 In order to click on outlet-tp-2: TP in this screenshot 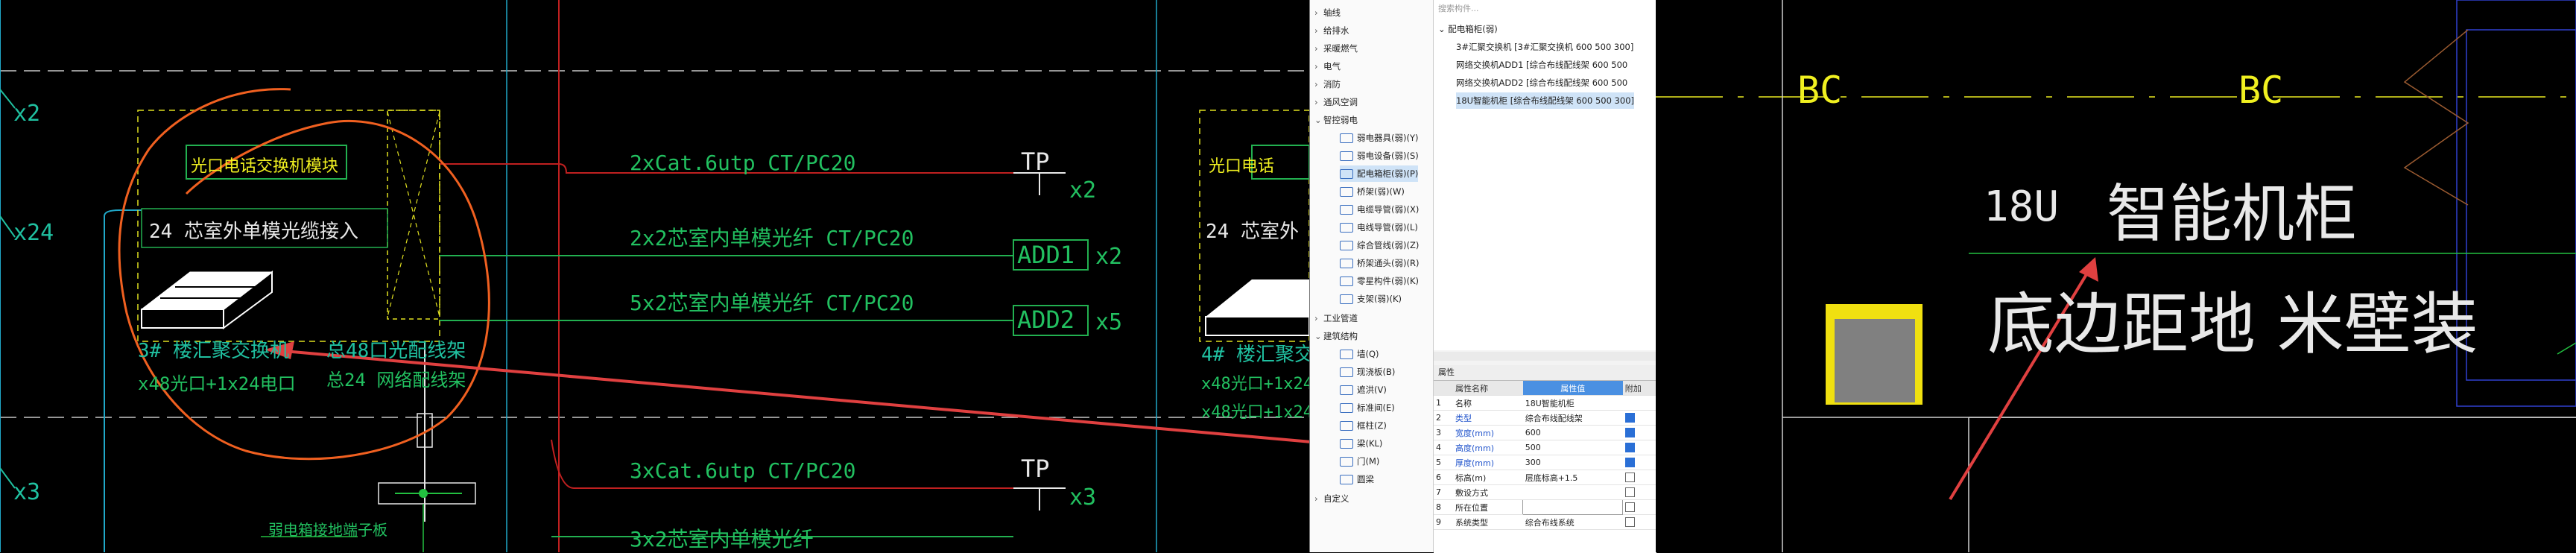, I will do `click(1035, 469)`.